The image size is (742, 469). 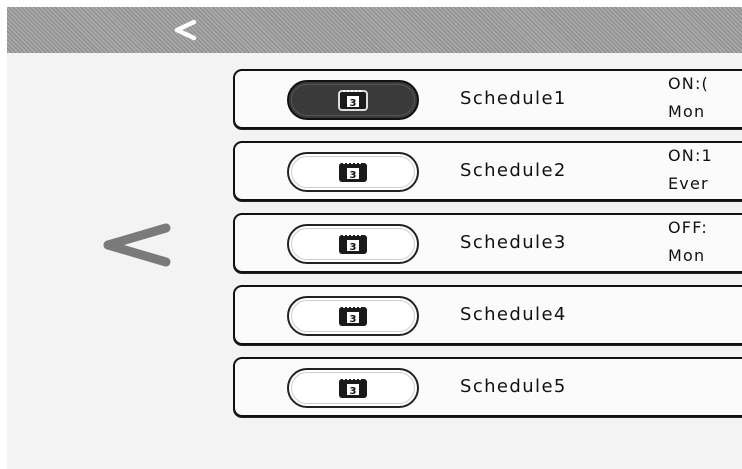 I want to click on schedule-name: Schedule1, so click(x=513, y=98).